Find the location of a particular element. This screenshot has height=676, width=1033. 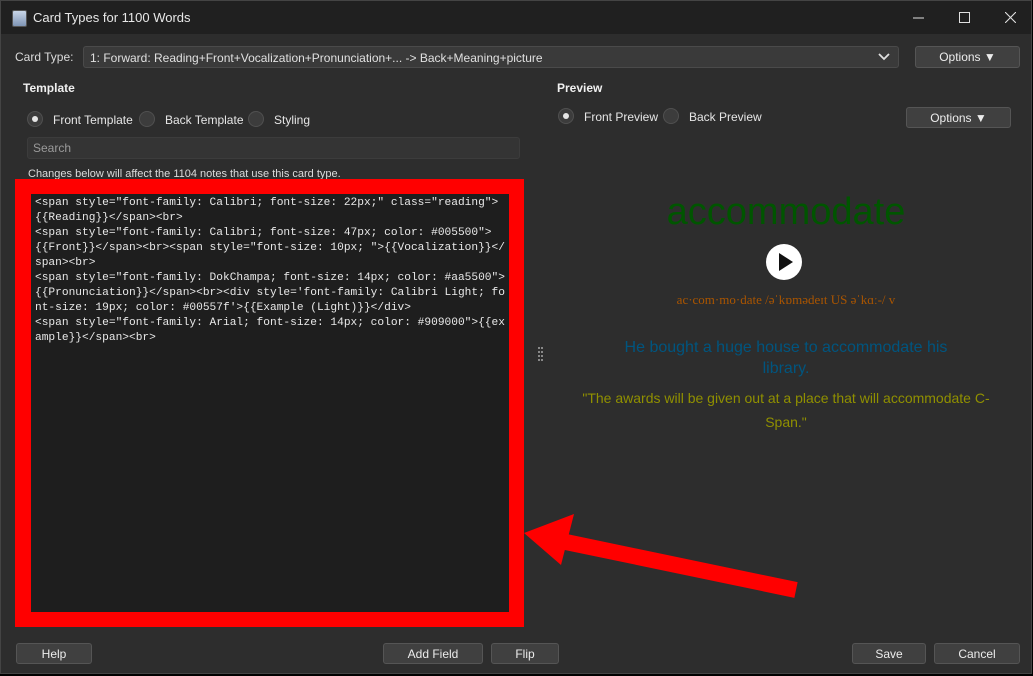

template-search-field is located at coordinates (273, 148).